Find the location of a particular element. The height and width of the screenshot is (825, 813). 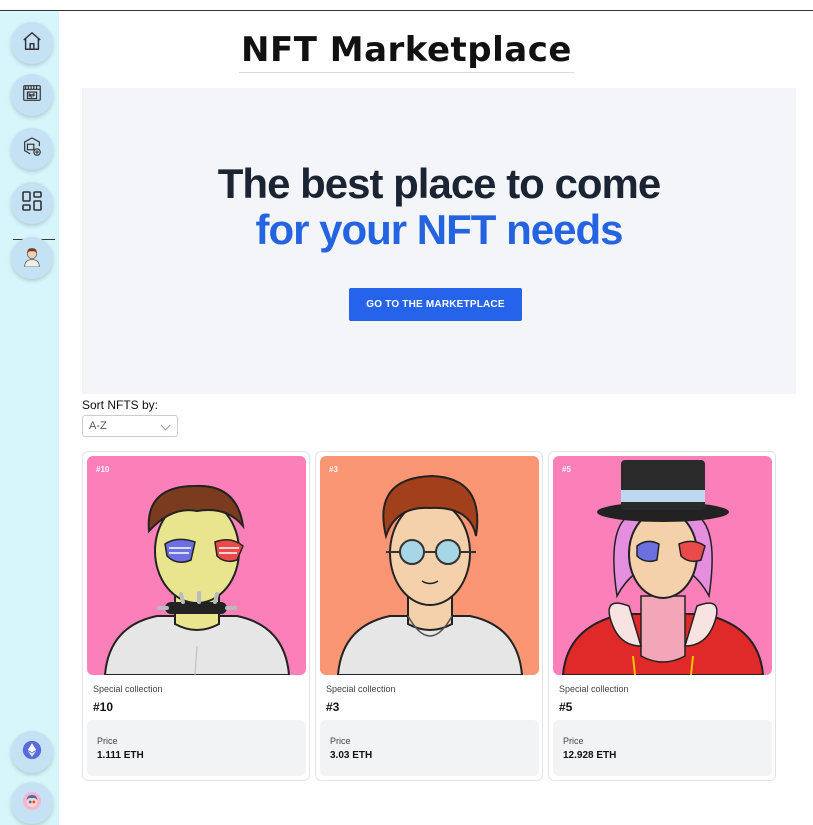

sidebar-item-marketplace is located at coordinates (32, 95).